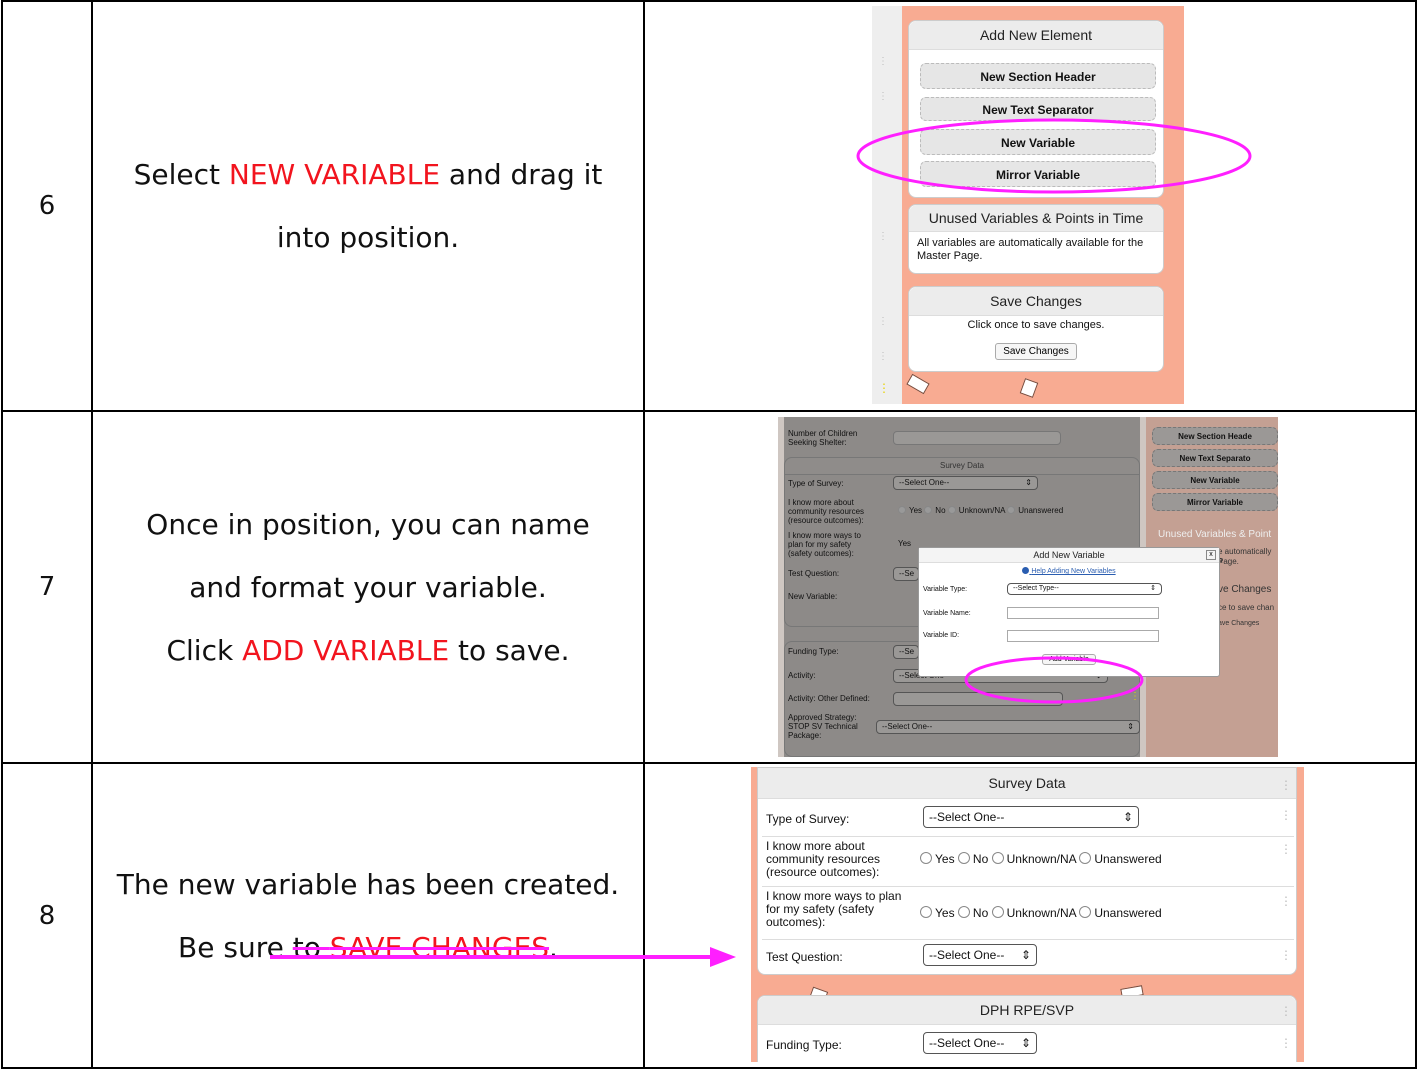  I want to click on desc-text: to save., so click(509, 650).